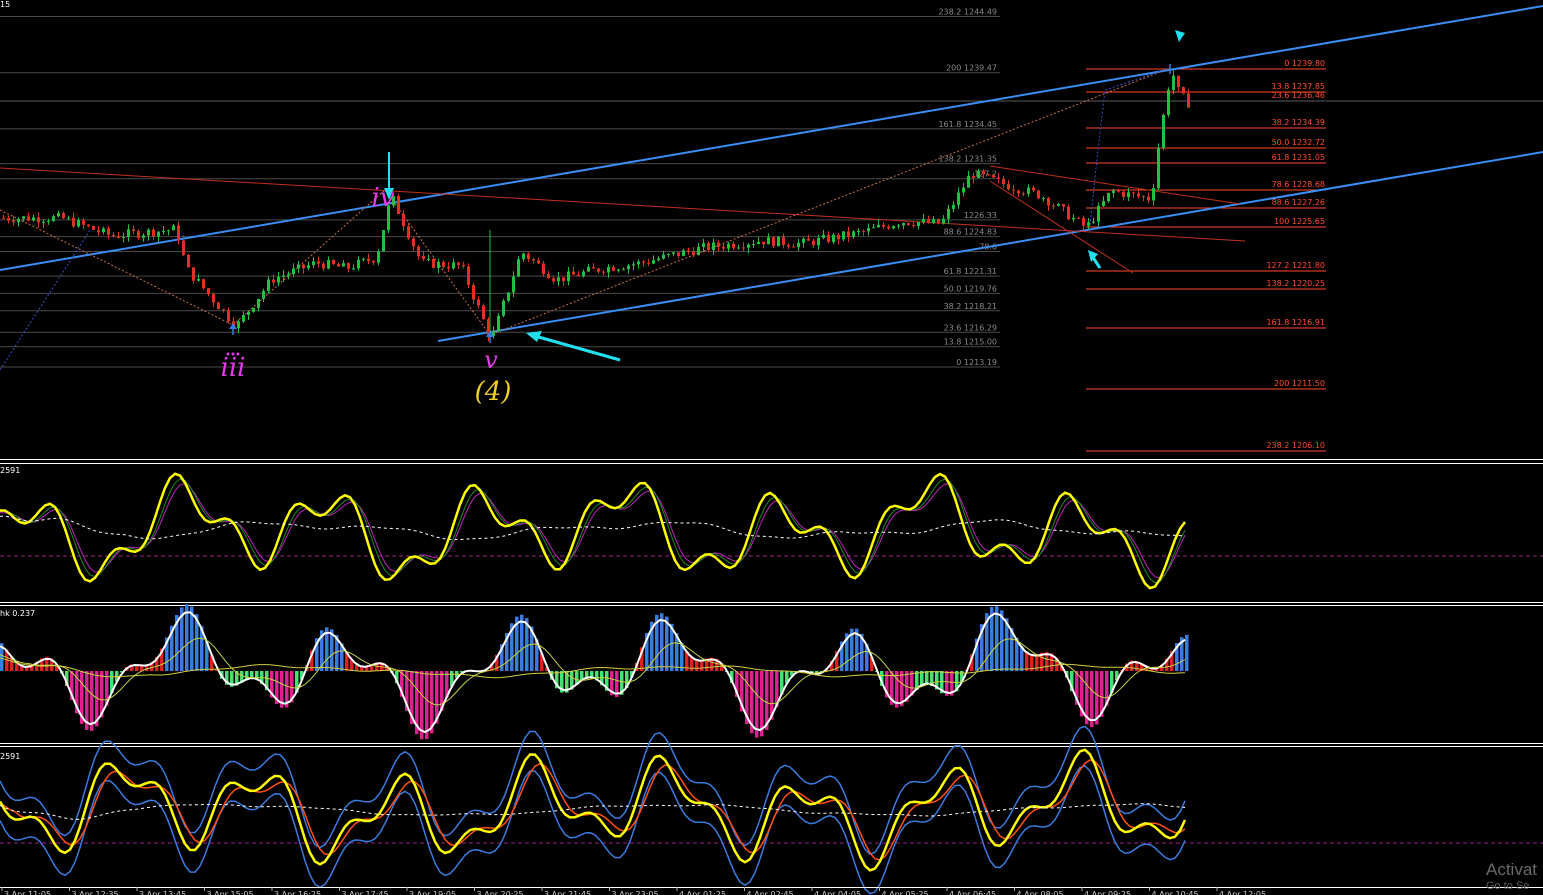 This screenshot has height=895, width=1543. What do you see at coordinates (1107, 892) in the screenshot?
I see `x-tick-label: 4 Apr 09:25` at bounding box center [1107, 892].